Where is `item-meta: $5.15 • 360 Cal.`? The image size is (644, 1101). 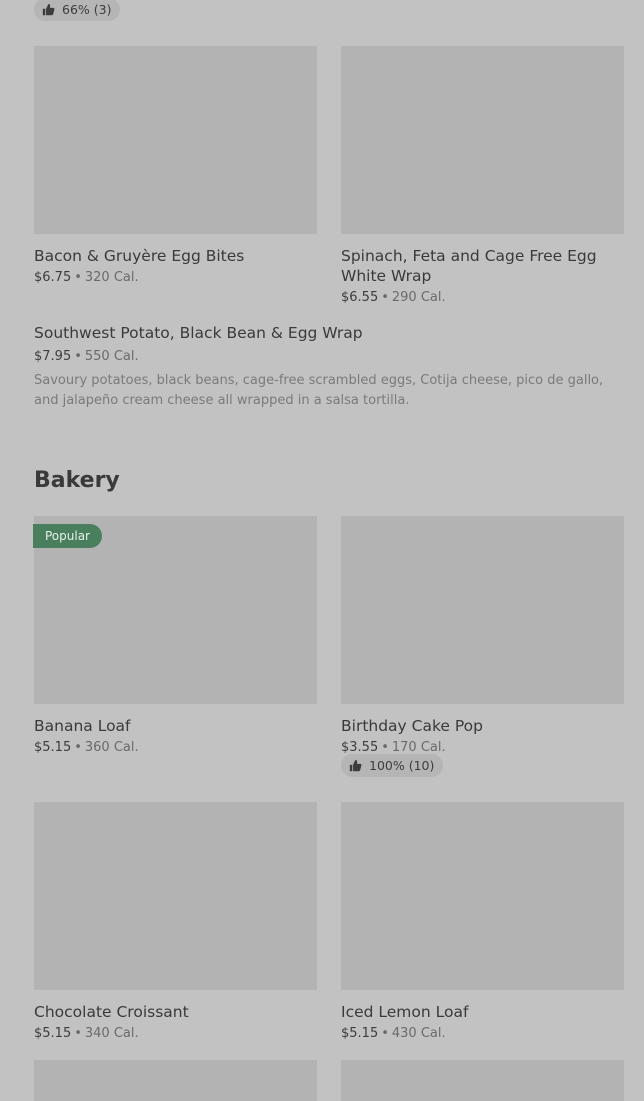
item-meta: $5.15 • 360 Cal. is located at coordinates (175, 747).